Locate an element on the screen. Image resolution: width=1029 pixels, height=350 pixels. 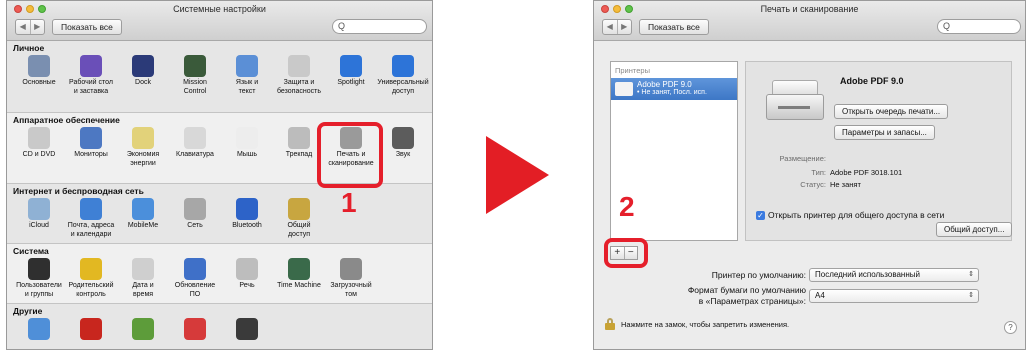
pref-pane-spotlight: Spotlight is located at coordinates (351, 71).